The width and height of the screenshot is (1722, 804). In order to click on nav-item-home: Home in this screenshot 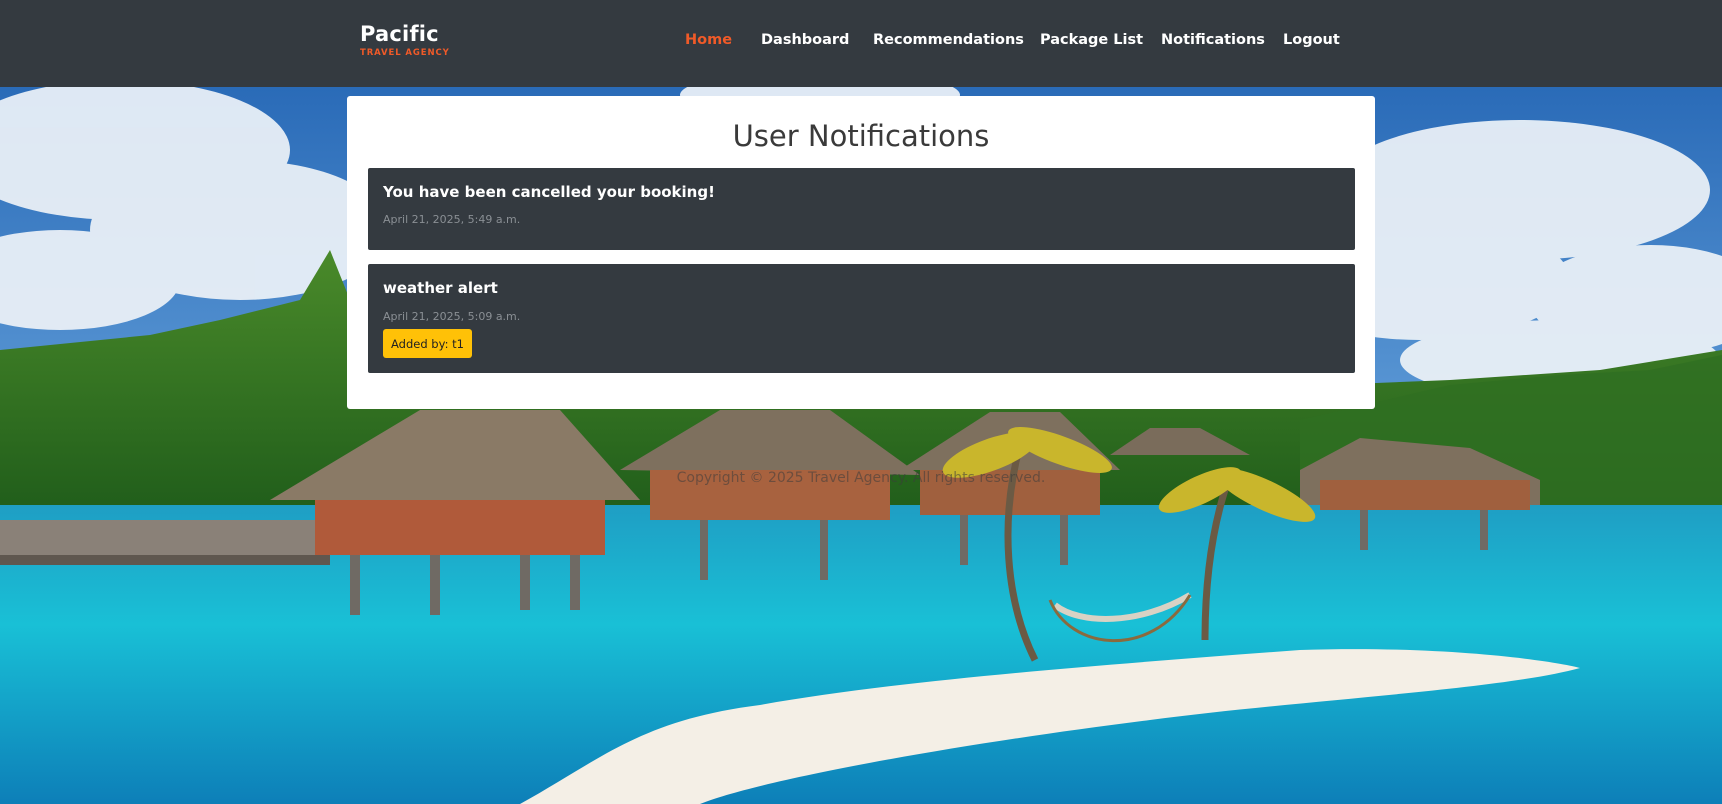, I will do `click(708, 40)`.